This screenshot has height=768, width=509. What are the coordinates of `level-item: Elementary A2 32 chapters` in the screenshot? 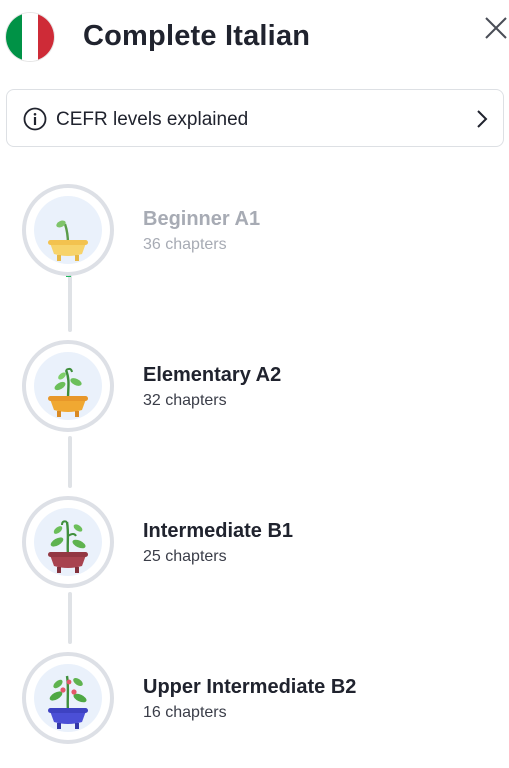 It's located at (260, 384).